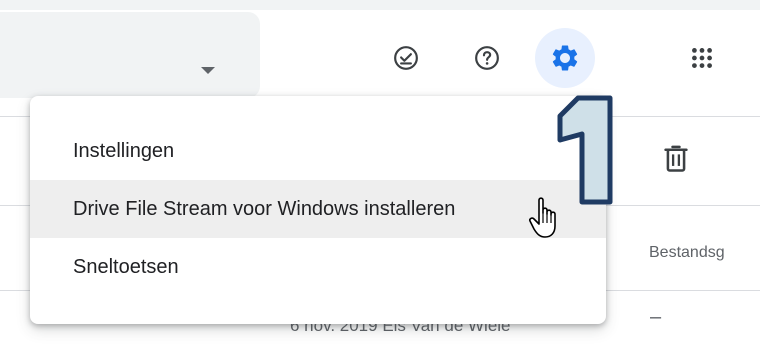 The width and height of the screenshot is (760, 344). I want to click on menu-item-label: Instellingen, so click(124, 150).